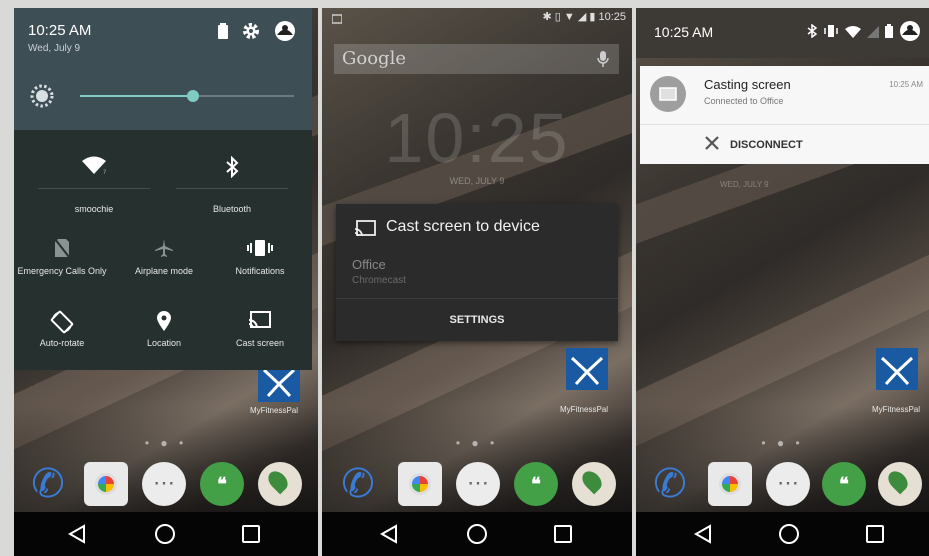 The width and height of the screenshot is (929, 556). Describe the element at coordinates (782, 33) in the screenshot. I see `notification-shade-header: 10:25 AM` at that location.